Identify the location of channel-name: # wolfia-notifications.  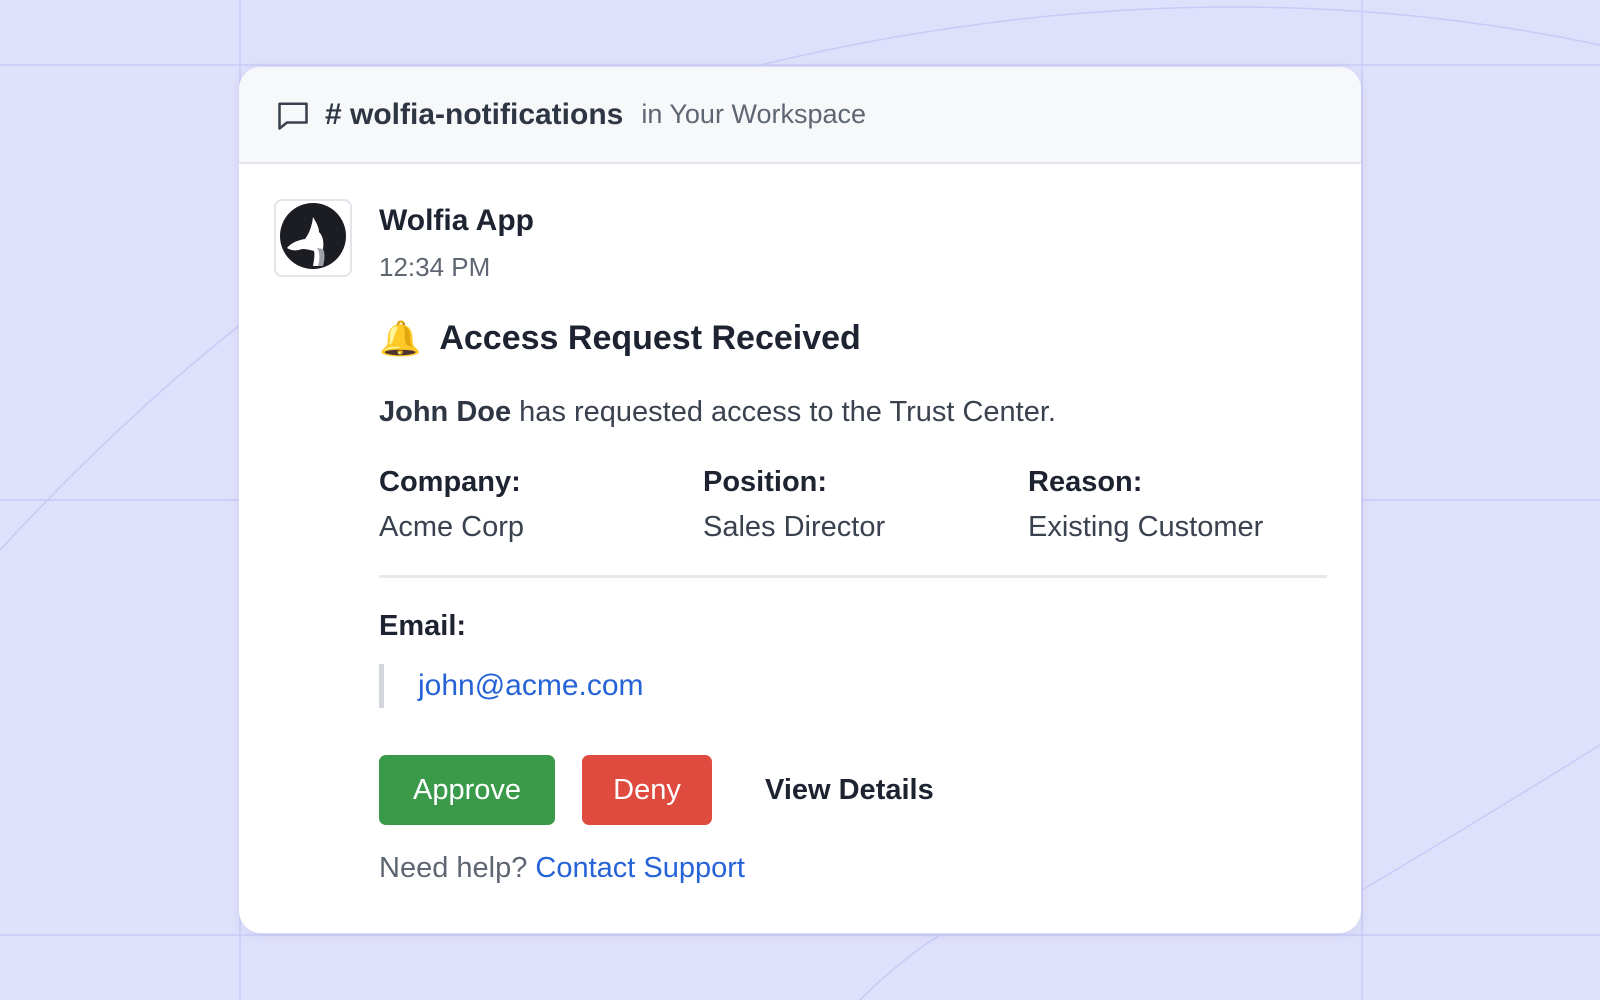
(474, 115).